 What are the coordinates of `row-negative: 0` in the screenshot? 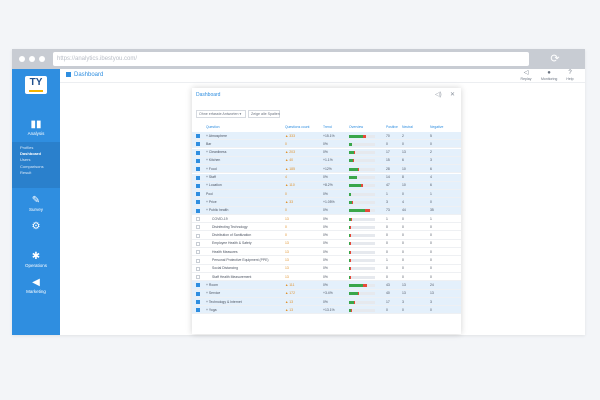 It's located at (431, 226).